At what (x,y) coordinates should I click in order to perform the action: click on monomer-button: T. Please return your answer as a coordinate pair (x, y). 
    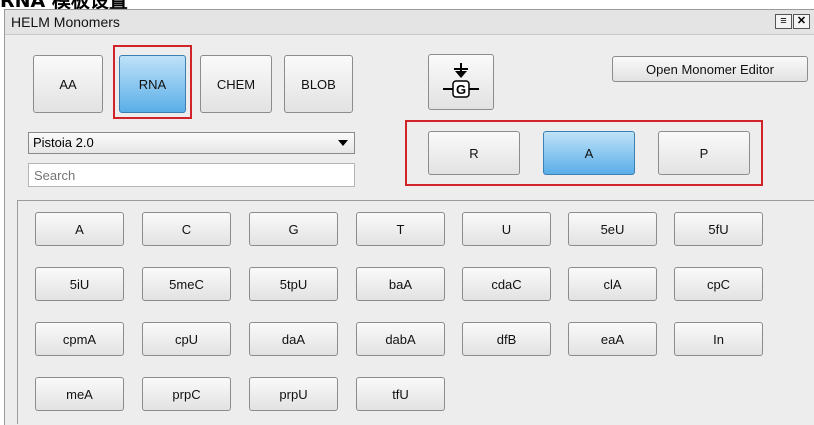
    Looking at the image, I should click on (400, 229).